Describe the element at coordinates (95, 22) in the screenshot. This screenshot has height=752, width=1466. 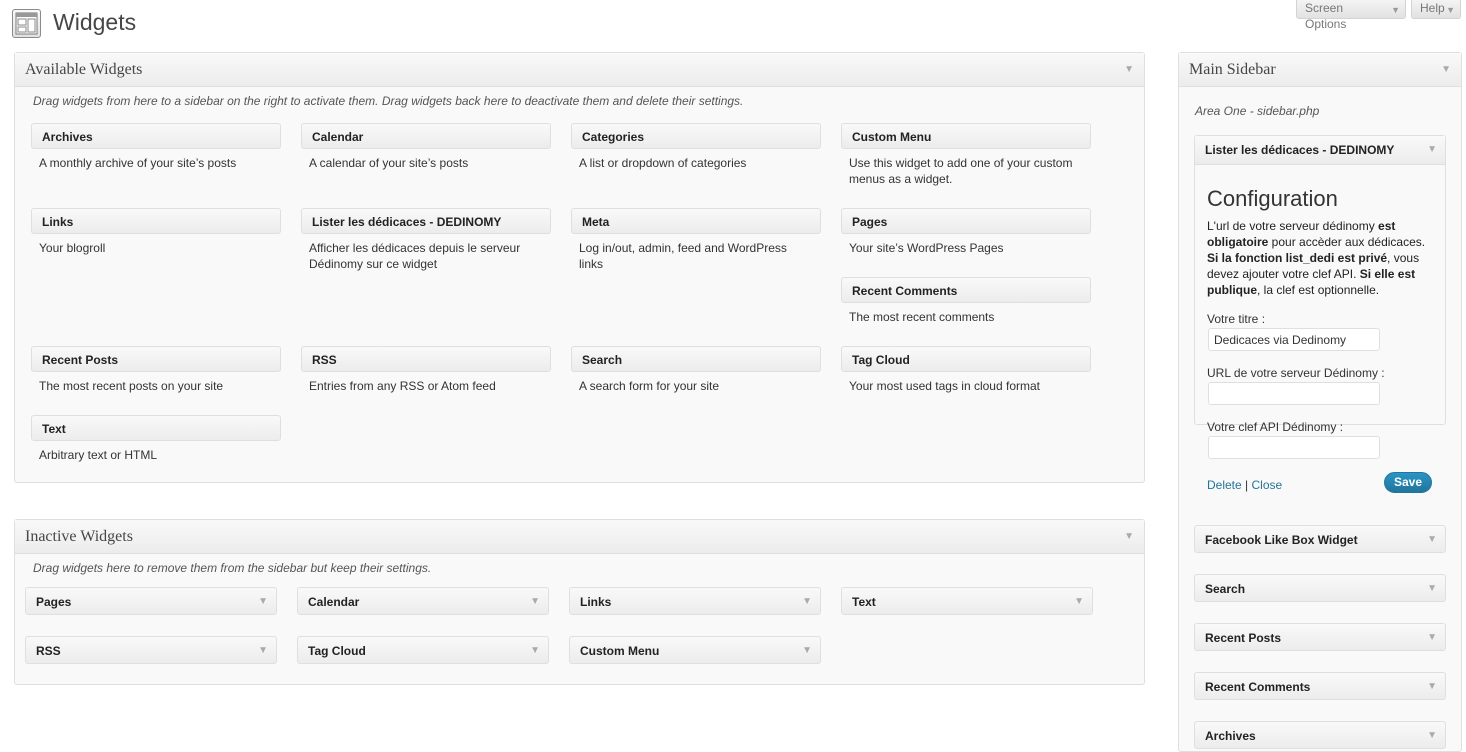
I see `page-title: Widgets` at that location.